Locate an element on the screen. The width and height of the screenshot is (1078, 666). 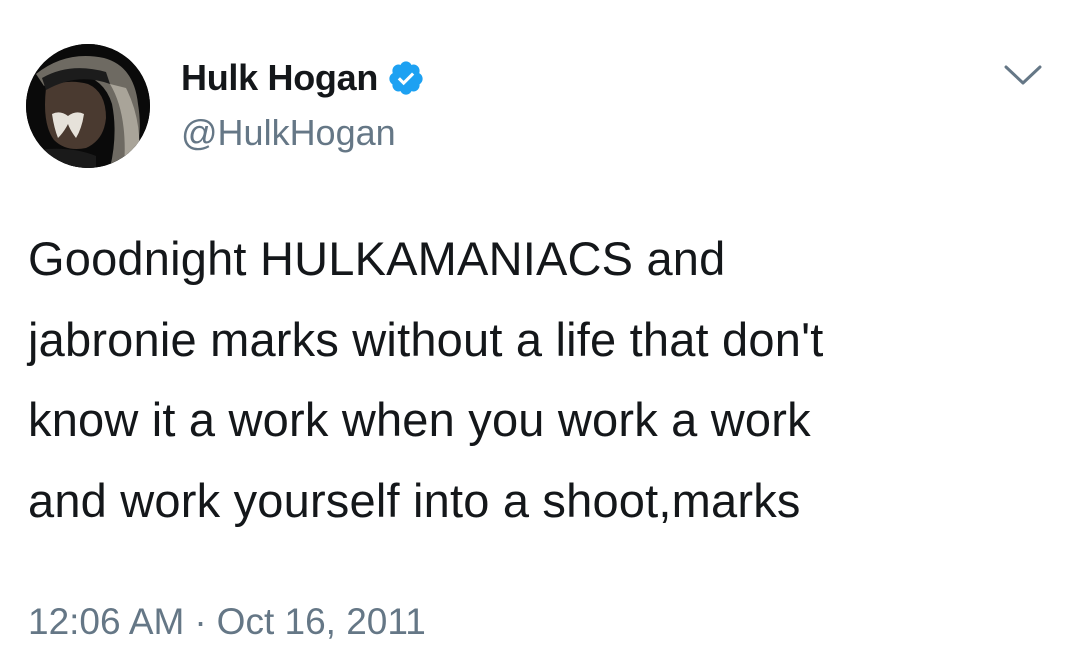
tweet-date: Oct 16, 2011 is located at coordinates (321, 621).